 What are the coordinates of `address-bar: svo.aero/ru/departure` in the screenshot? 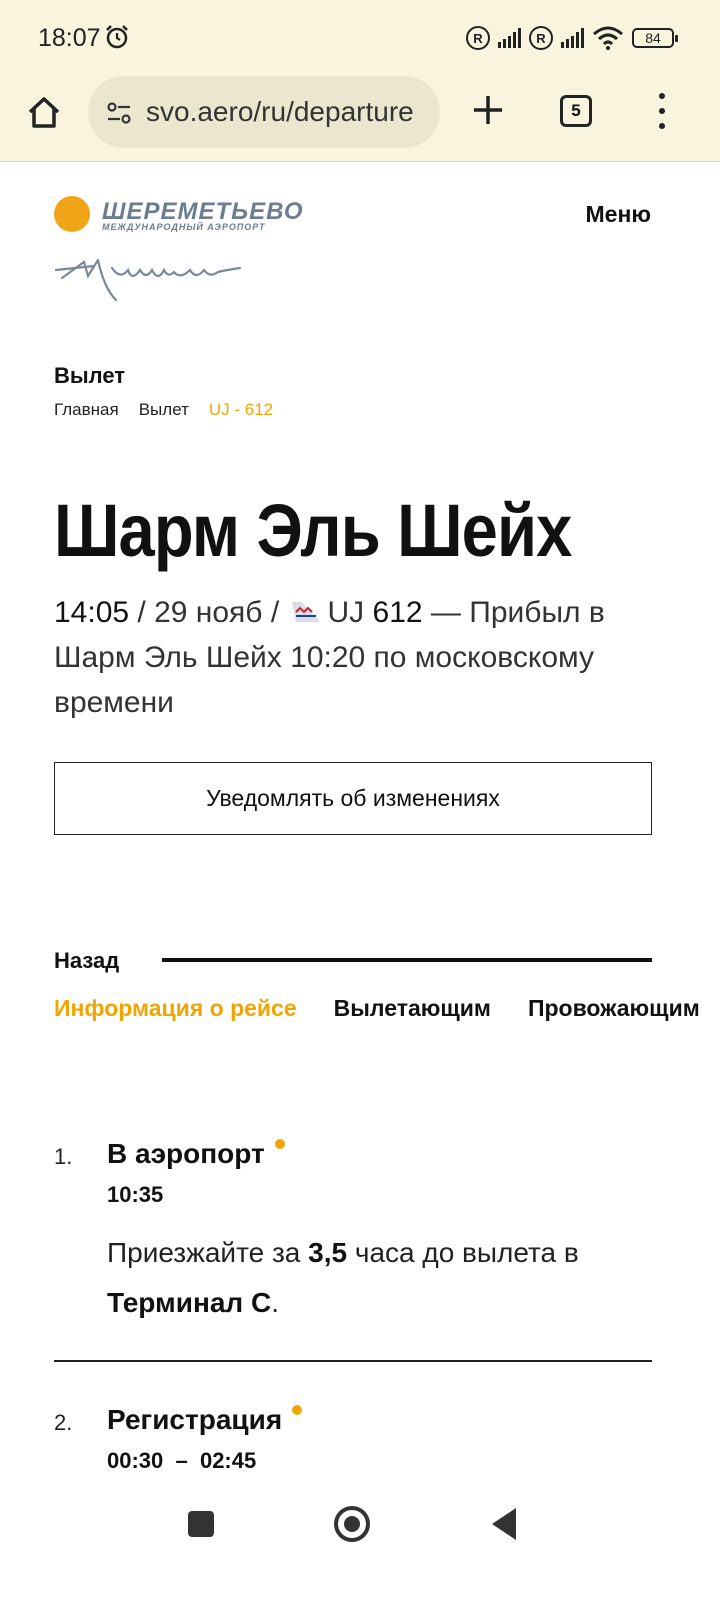 It's located at (264, 112).